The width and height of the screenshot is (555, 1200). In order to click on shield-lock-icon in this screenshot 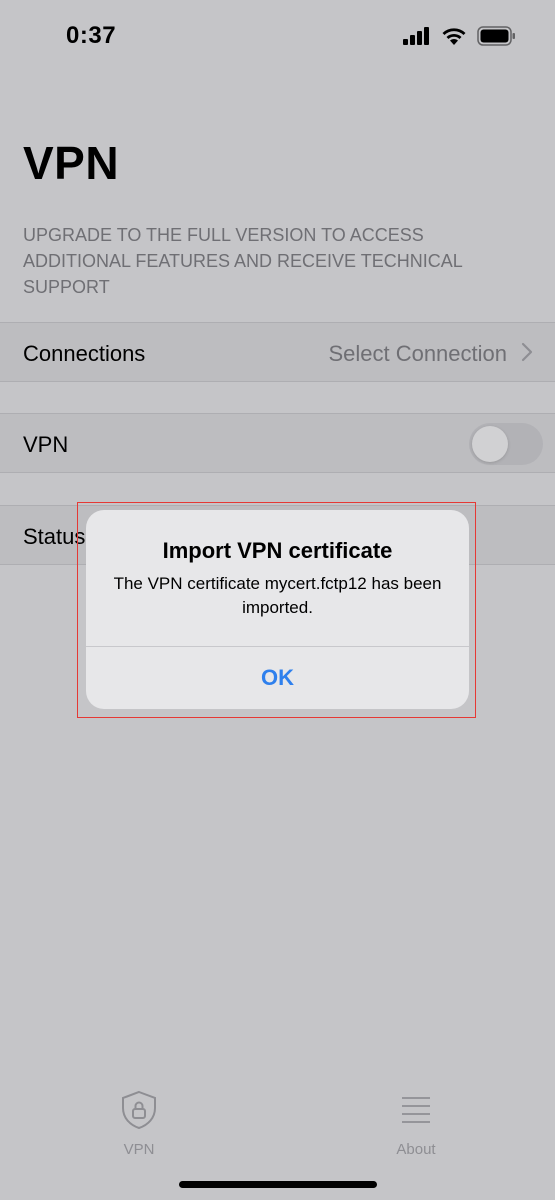, I will do `click(139, 1112)`.